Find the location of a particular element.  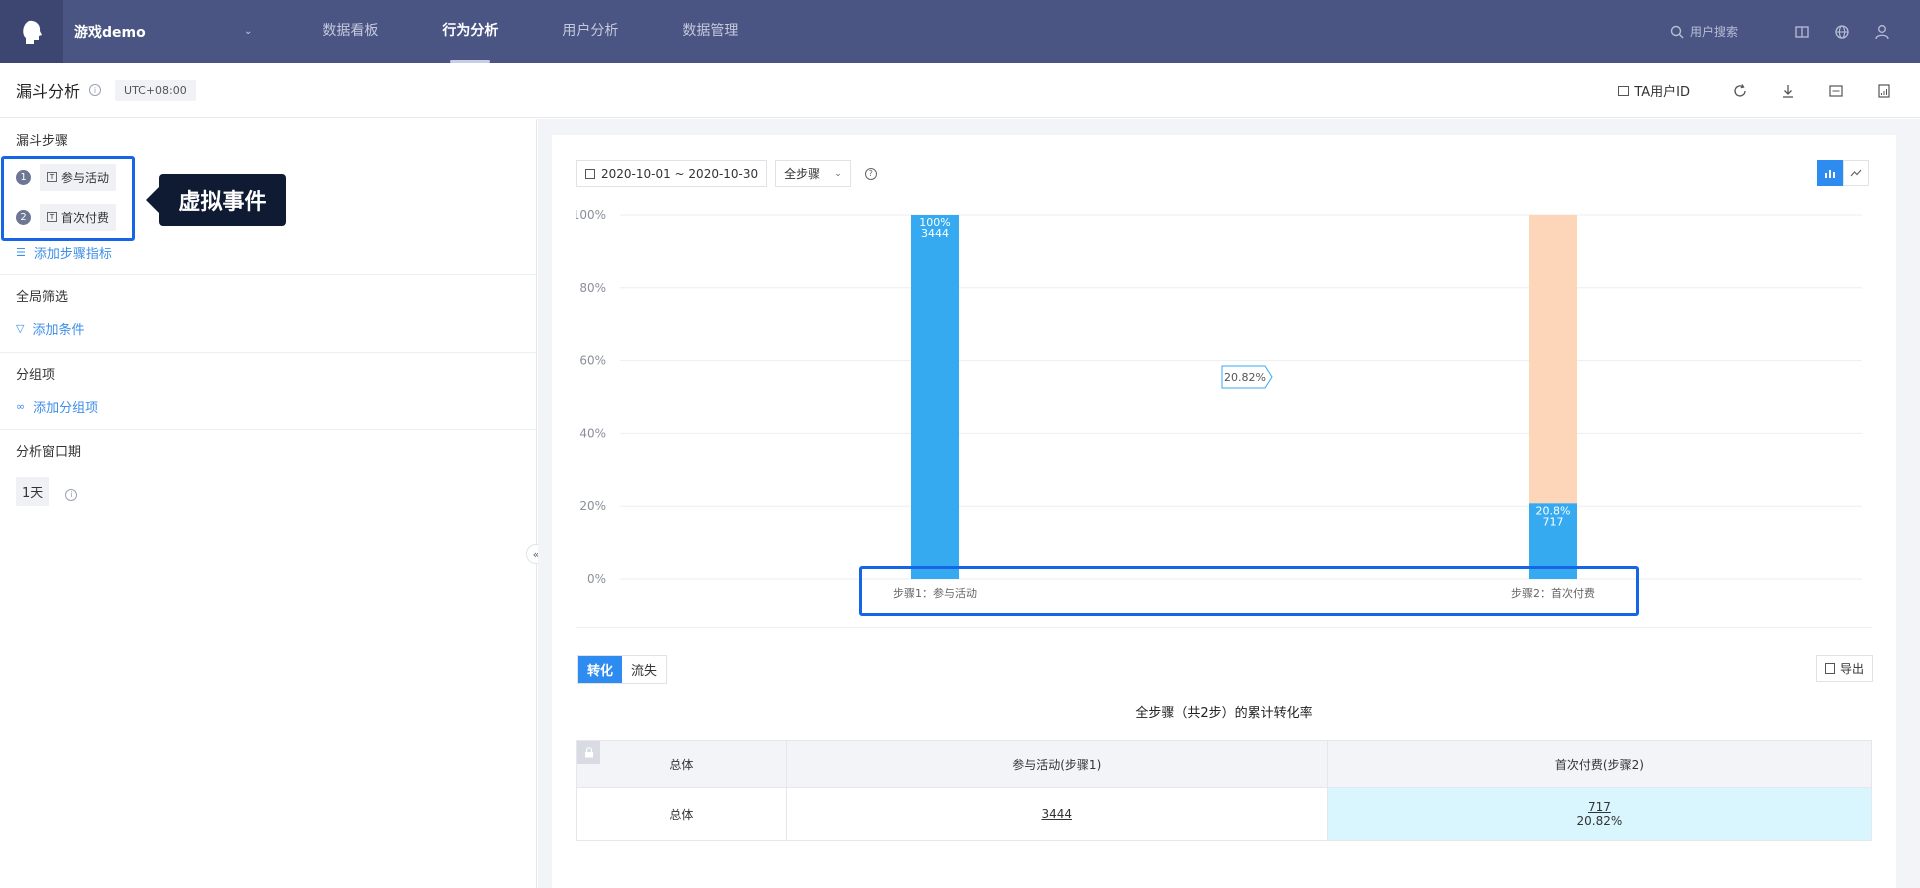

funnel-remainder-bar is located at coordinates (1553, 359).